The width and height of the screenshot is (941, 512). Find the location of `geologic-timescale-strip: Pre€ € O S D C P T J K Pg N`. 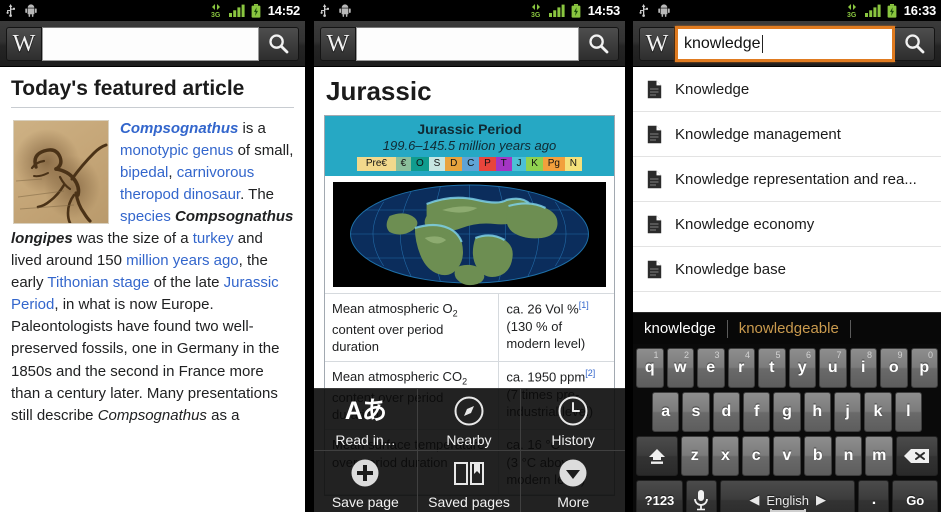

geologic-timescale-strip: Pre€ € O S D C P T J K Pg N is located at coordinates (469, 164).